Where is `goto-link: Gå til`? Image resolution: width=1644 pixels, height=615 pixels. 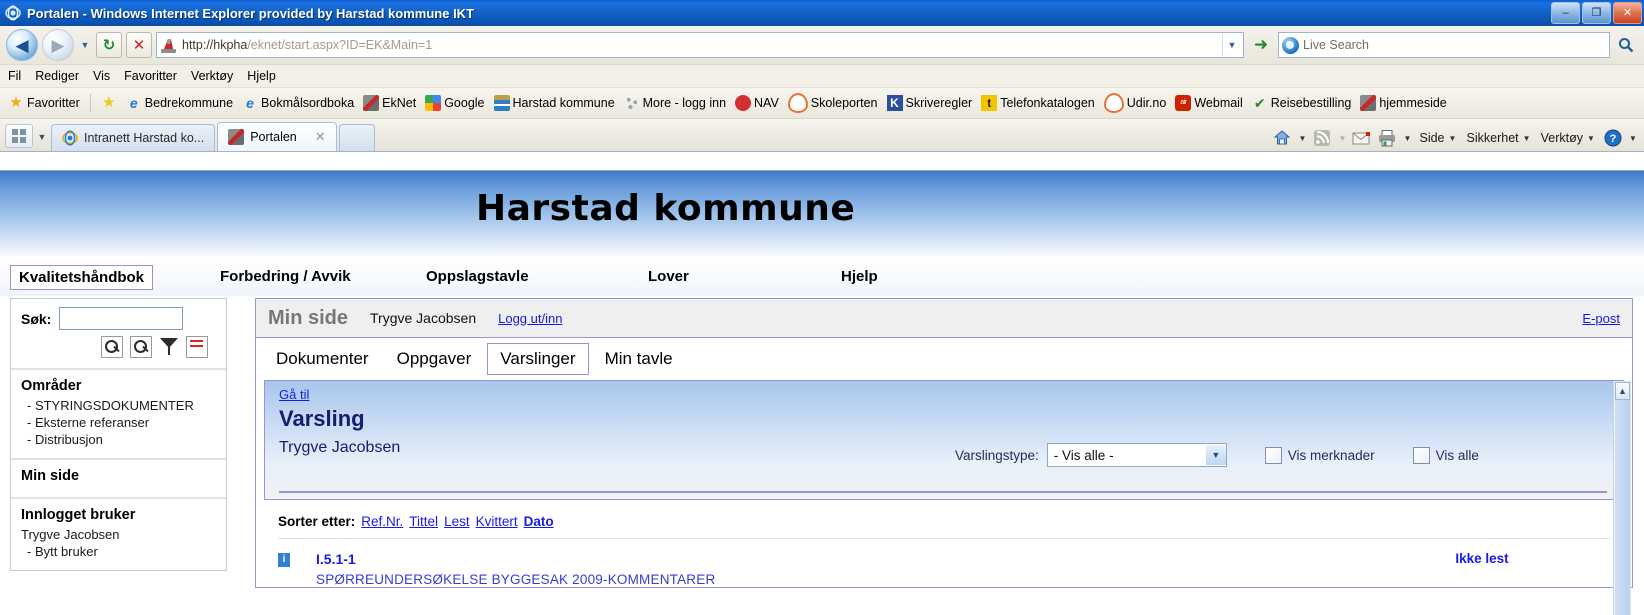
goto-link: Gå til is located at coordinates (294, 394).